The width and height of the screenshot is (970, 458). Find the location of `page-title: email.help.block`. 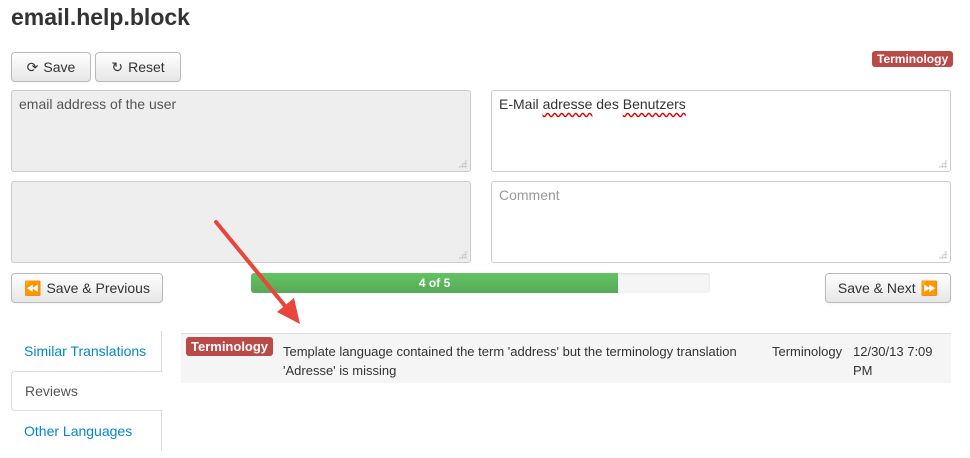

page-title: email.help.block is located at coordinates (100, 17).